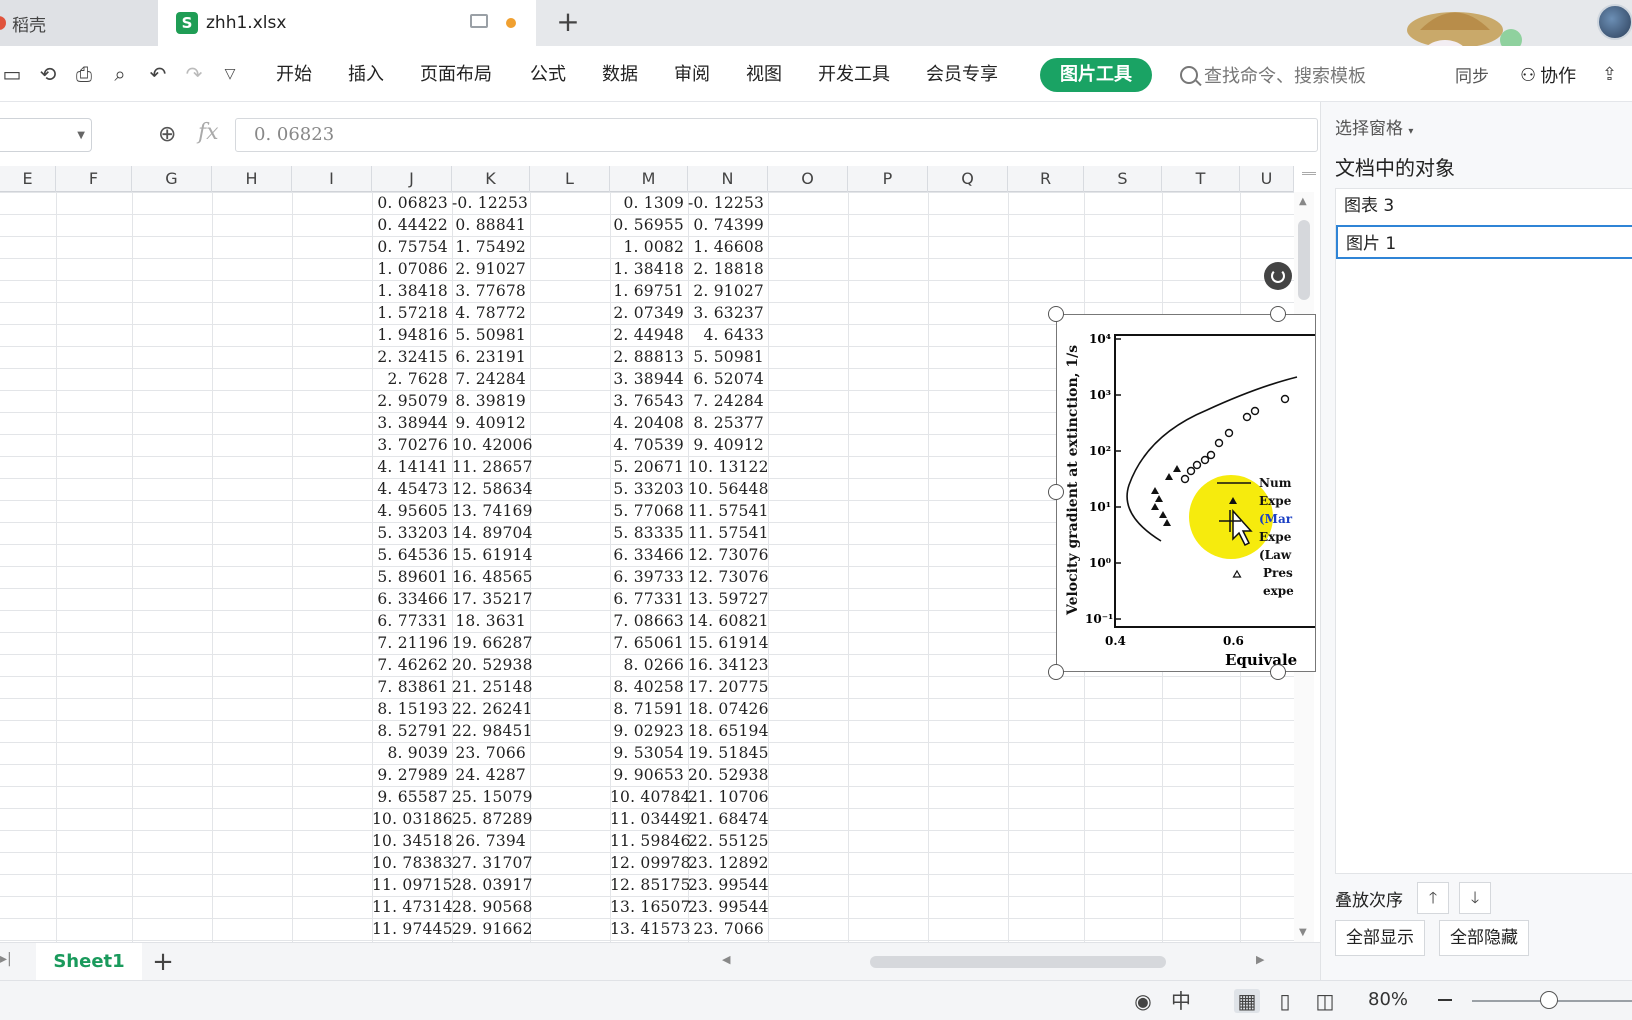 The image size is (1632, 1020). I want to click on table-cell: 2. 07349, so click(649, 313).